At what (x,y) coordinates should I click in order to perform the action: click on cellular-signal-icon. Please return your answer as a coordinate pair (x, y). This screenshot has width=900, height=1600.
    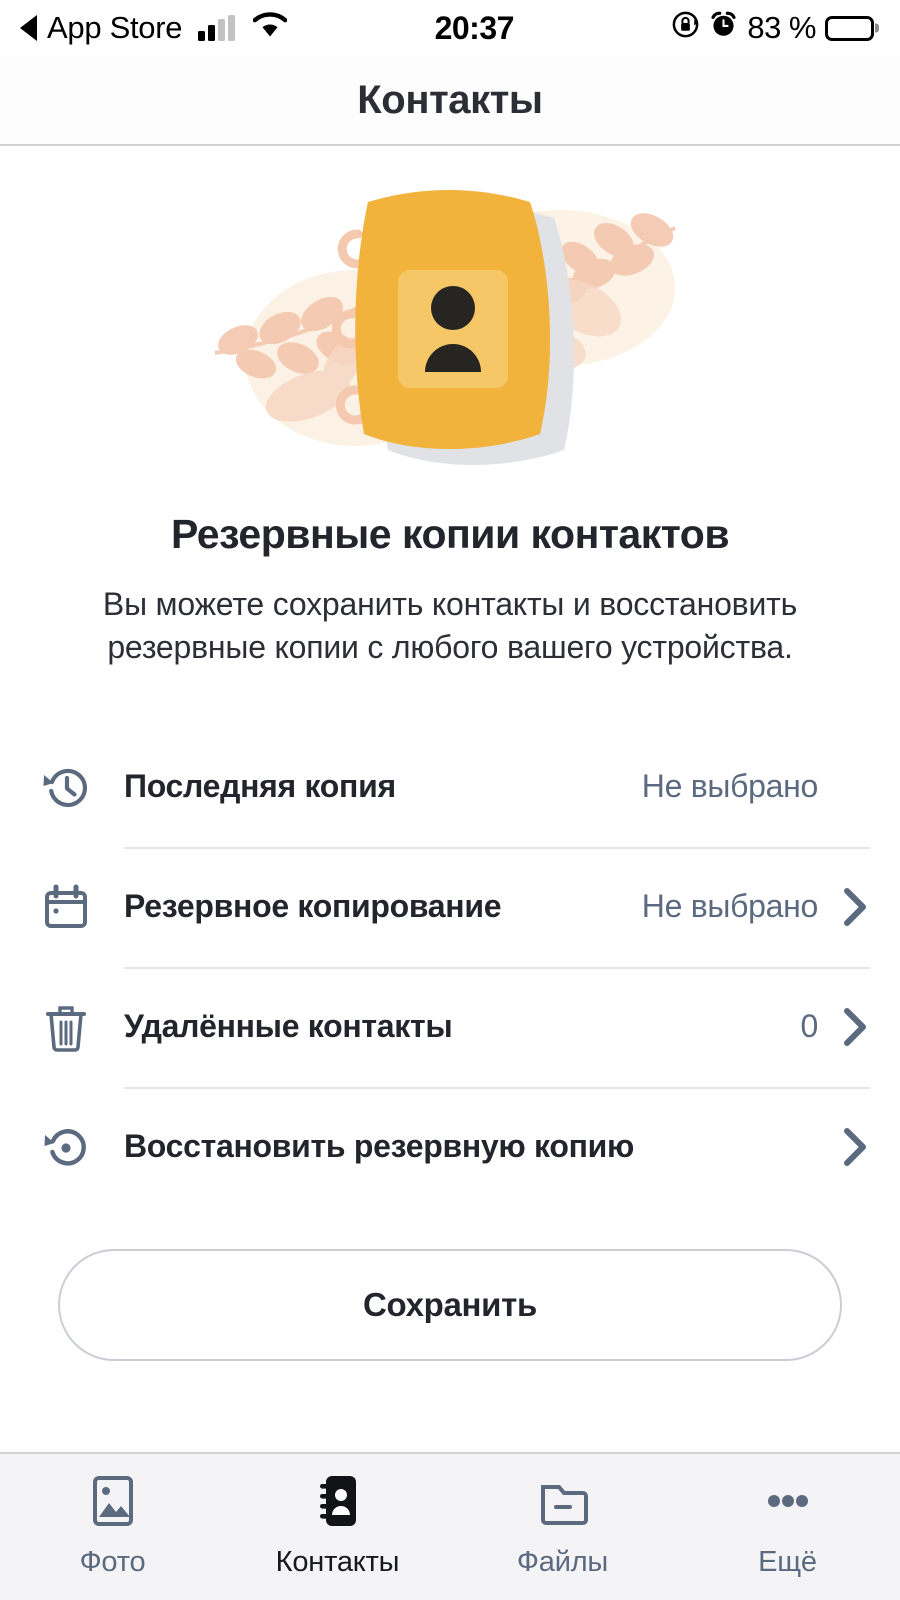
    Looking at the image, I should click on (217, 28).